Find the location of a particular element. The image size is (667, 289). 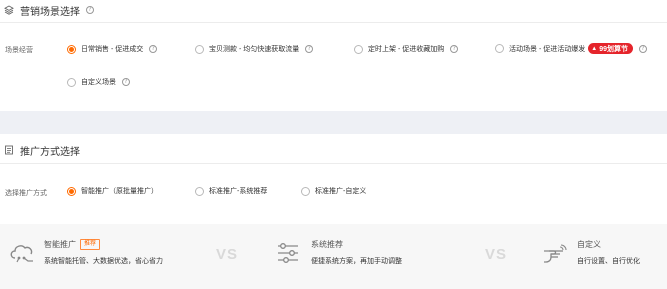

radio-label: 定时上架 - 促进收藏加购 is located at coordinates (406, 49).